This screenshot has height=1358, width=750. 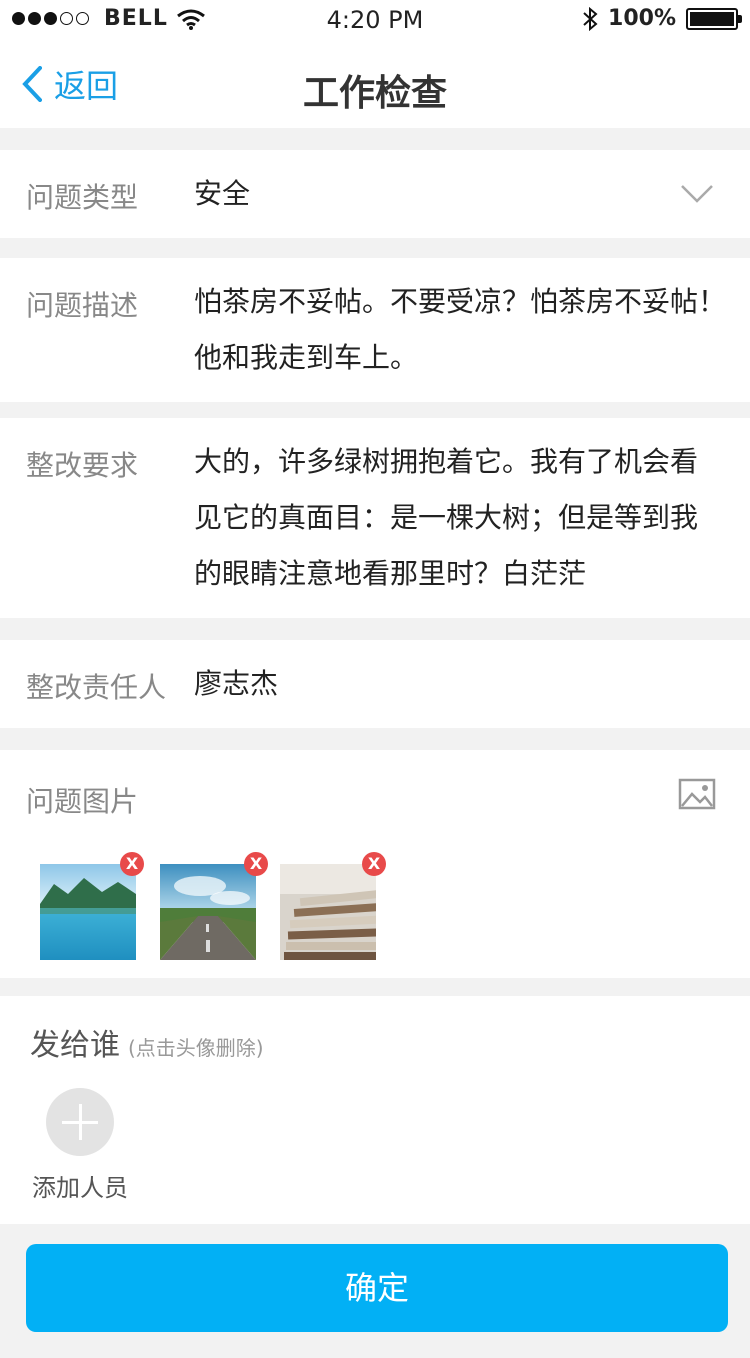 What do you see at coordinates (377, 1288) in the screenshot?
I see `confirm-button: 确定` at bounding box center [377, 1288].